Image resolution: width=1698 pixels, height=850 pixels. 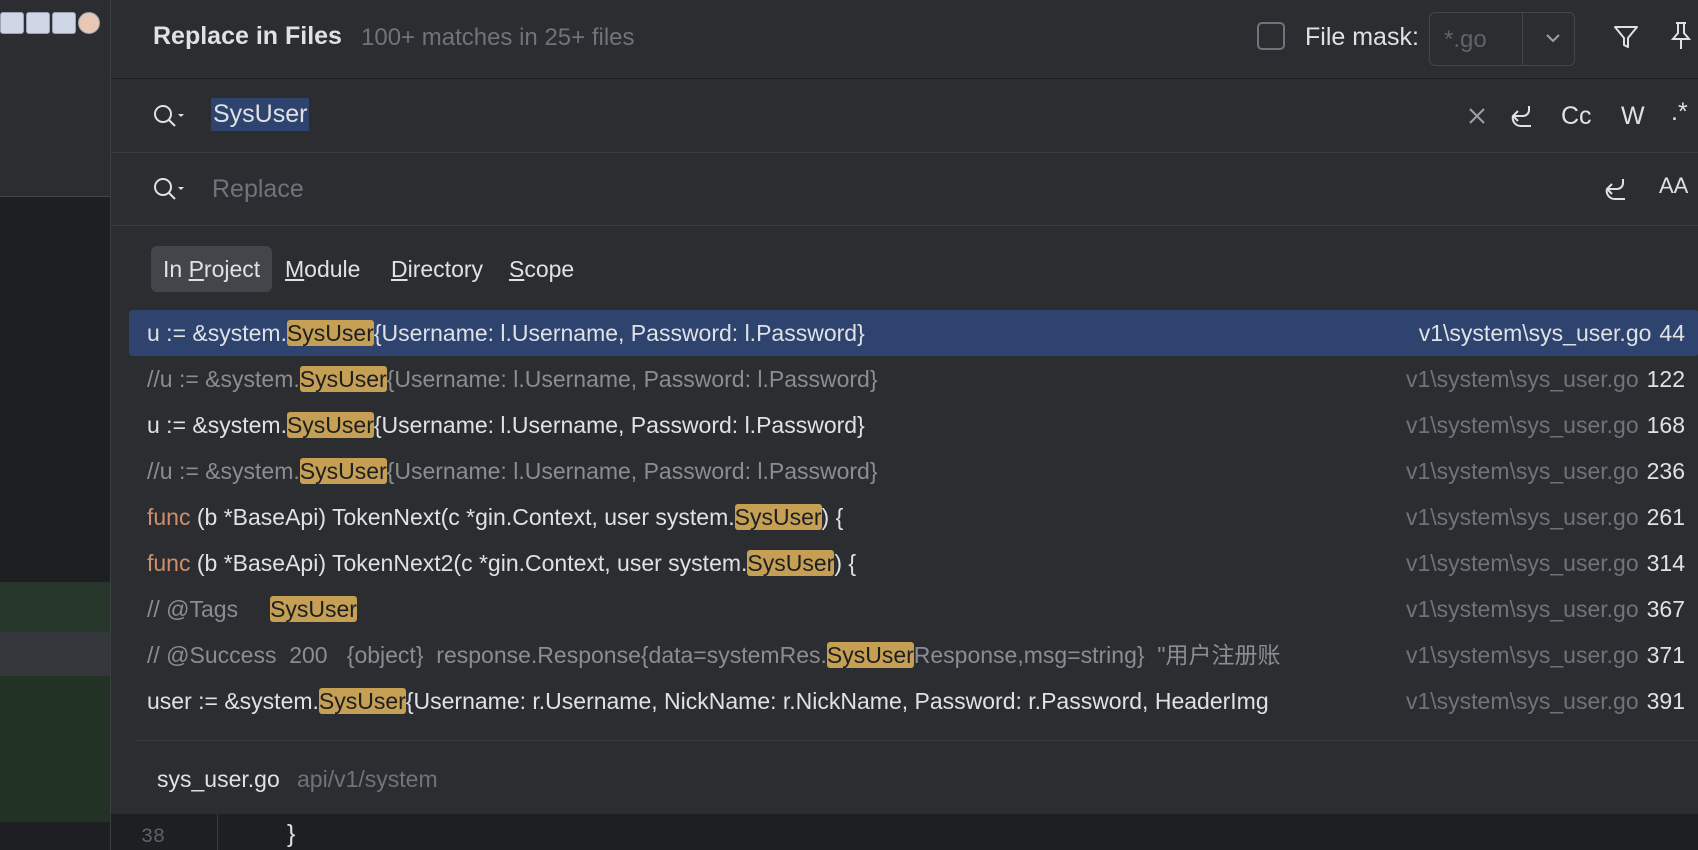 What do you see at coordinates (55, 607) in the screenshot?
I see `background-diff-added` at bounding box center [55, 607].